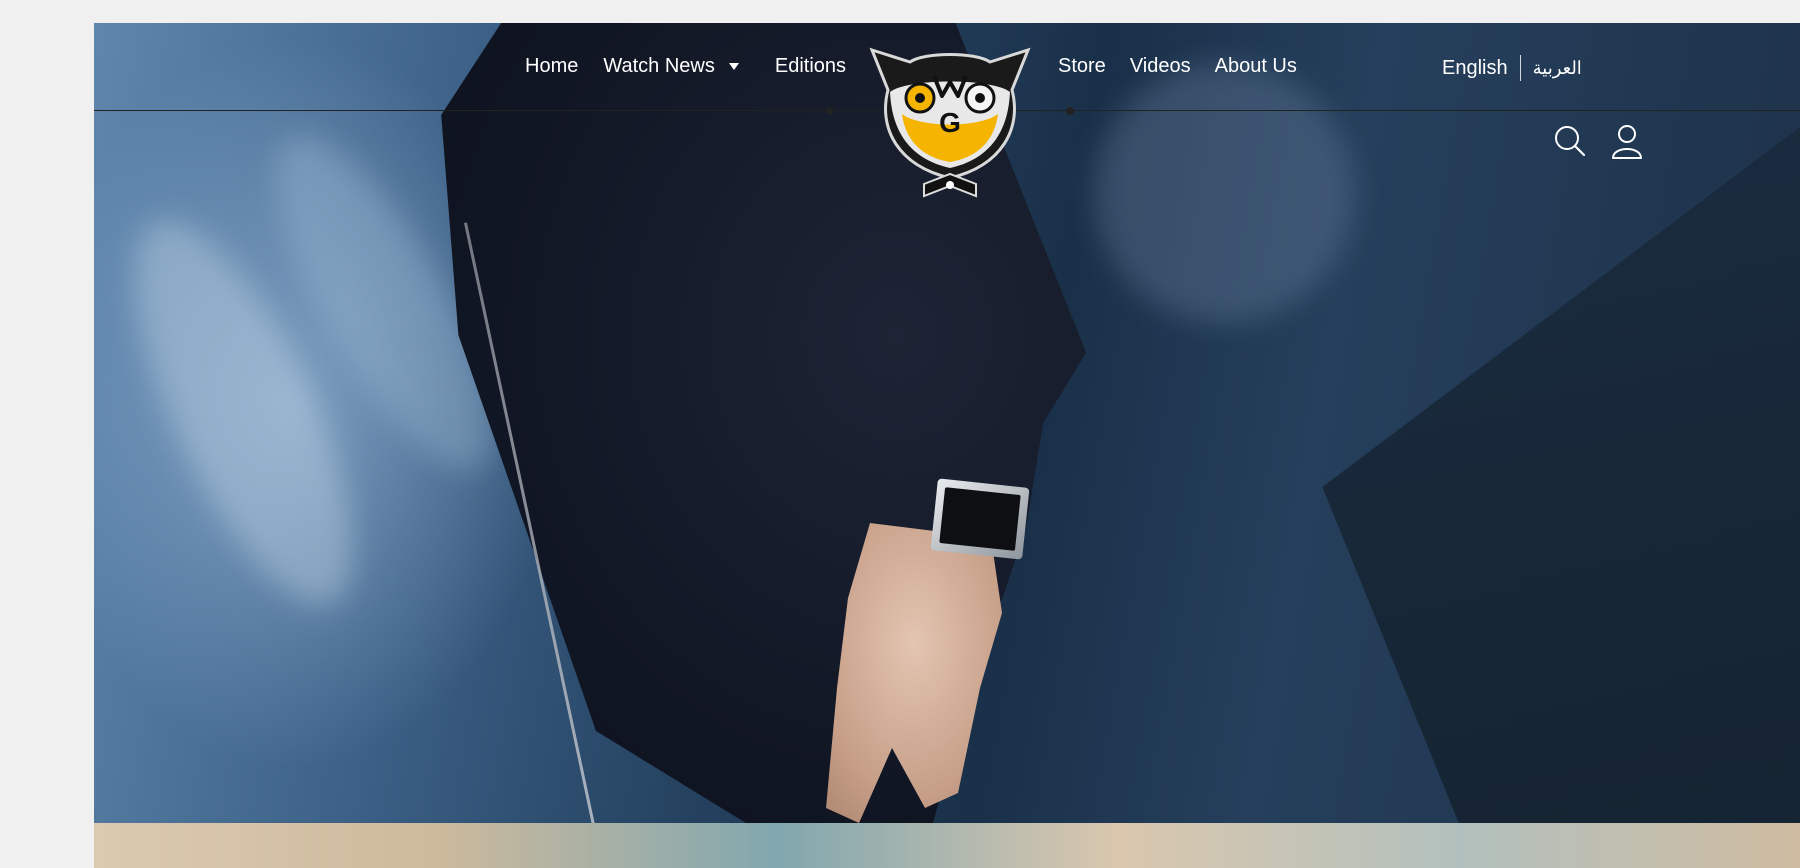  I want to click on nav-watch-news-label: Watch News, so click(659, 66).